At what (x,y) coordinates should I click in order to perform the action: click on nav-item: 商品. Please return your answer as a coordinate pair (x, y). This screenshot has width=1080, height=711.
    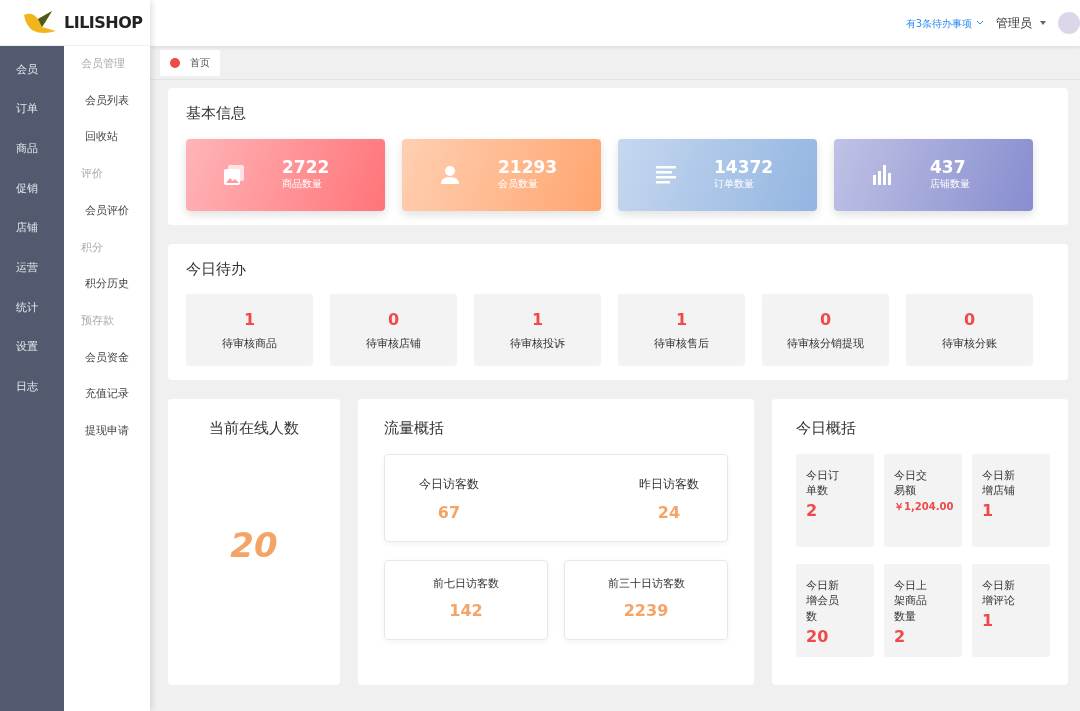
    Looking at the image, I should click on (32, 149).